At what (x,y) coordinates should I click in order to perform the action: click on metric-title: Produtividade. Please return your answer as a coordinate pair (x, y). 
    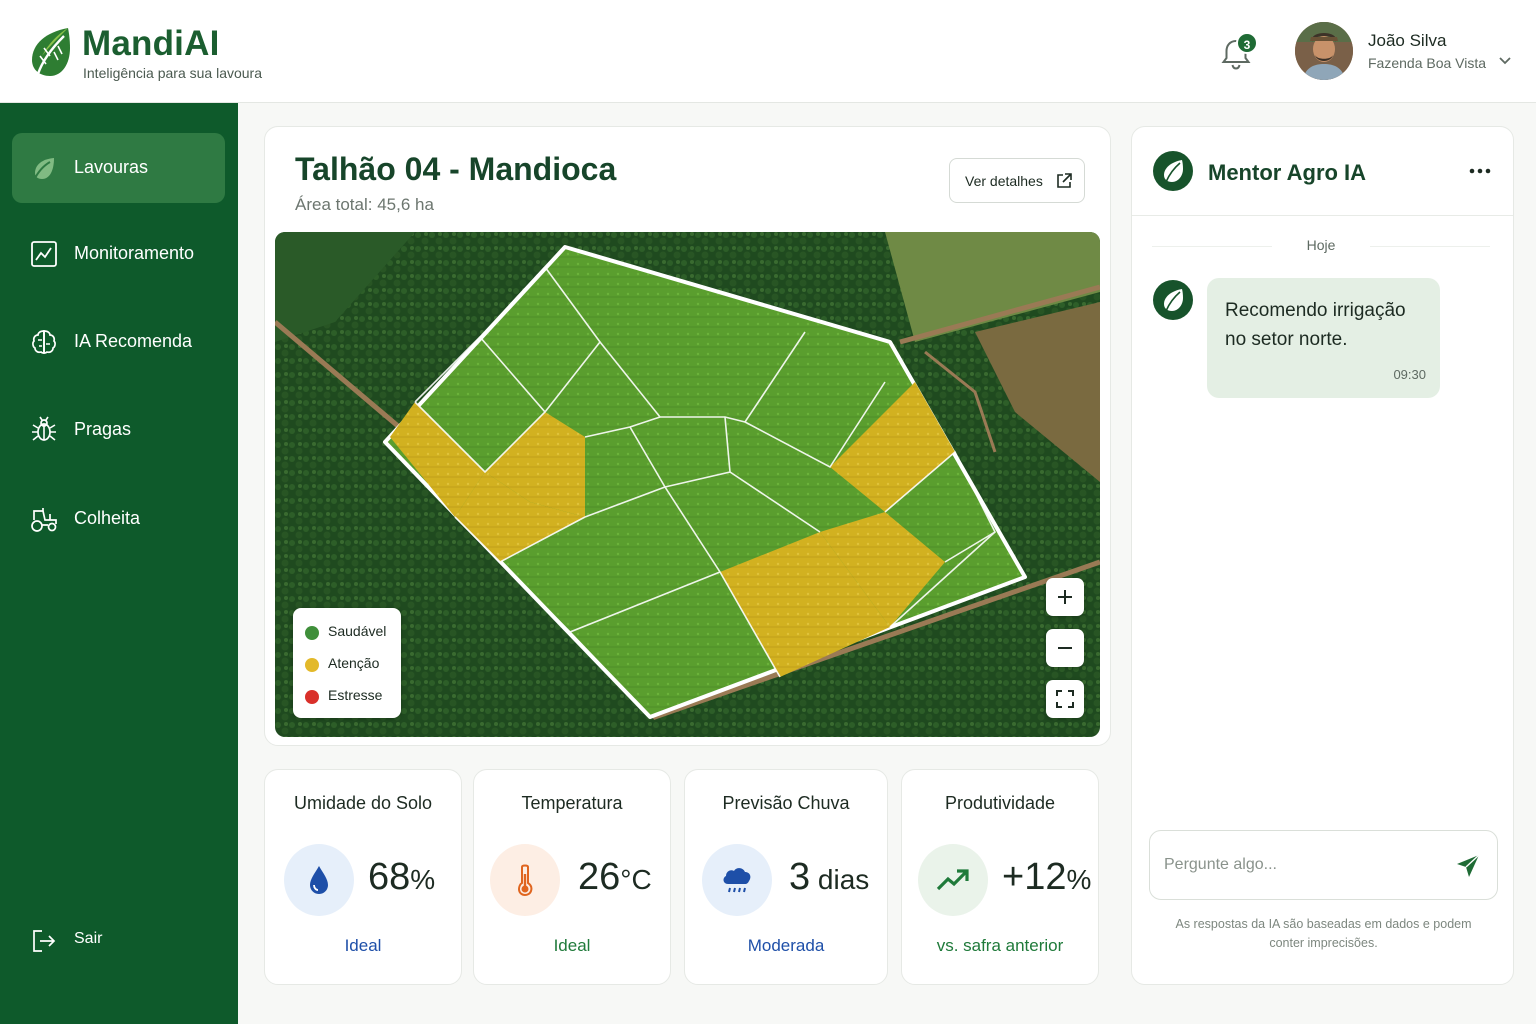
    Looking at the image, I should click on (1000, 803).